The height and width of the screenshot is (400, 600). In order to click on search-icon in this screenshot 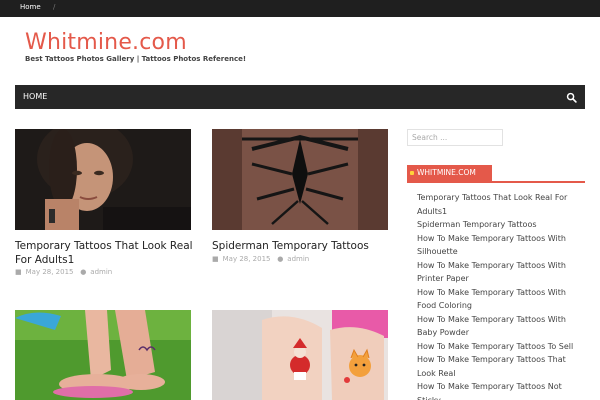, I will do `click(571, 97)`.